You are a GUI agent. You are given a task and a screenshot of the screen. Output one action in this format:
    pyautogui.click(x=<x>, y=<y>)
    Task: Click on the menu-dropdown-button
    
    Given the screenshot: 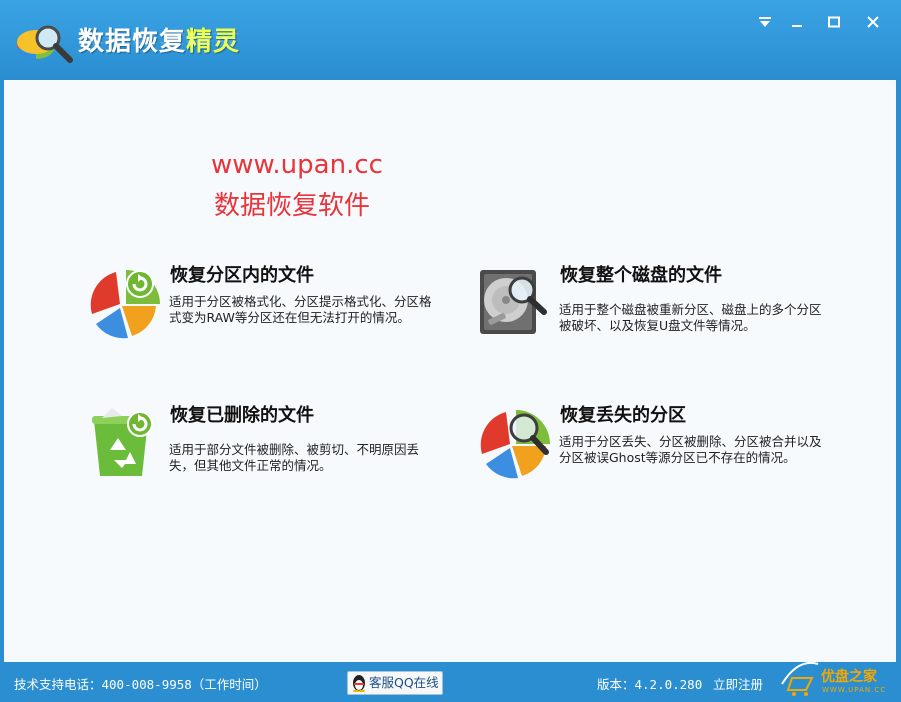 What is the action you would take?
    pyautogui.click(x=765, y=22)
    